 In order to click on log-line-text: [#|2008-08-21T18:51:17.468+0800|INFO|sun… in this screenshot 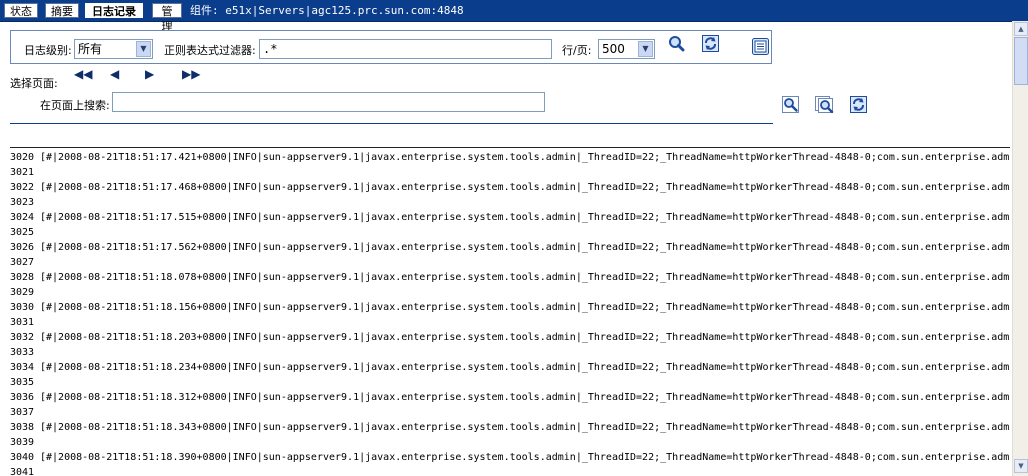, I will do `click(525, 187)`.